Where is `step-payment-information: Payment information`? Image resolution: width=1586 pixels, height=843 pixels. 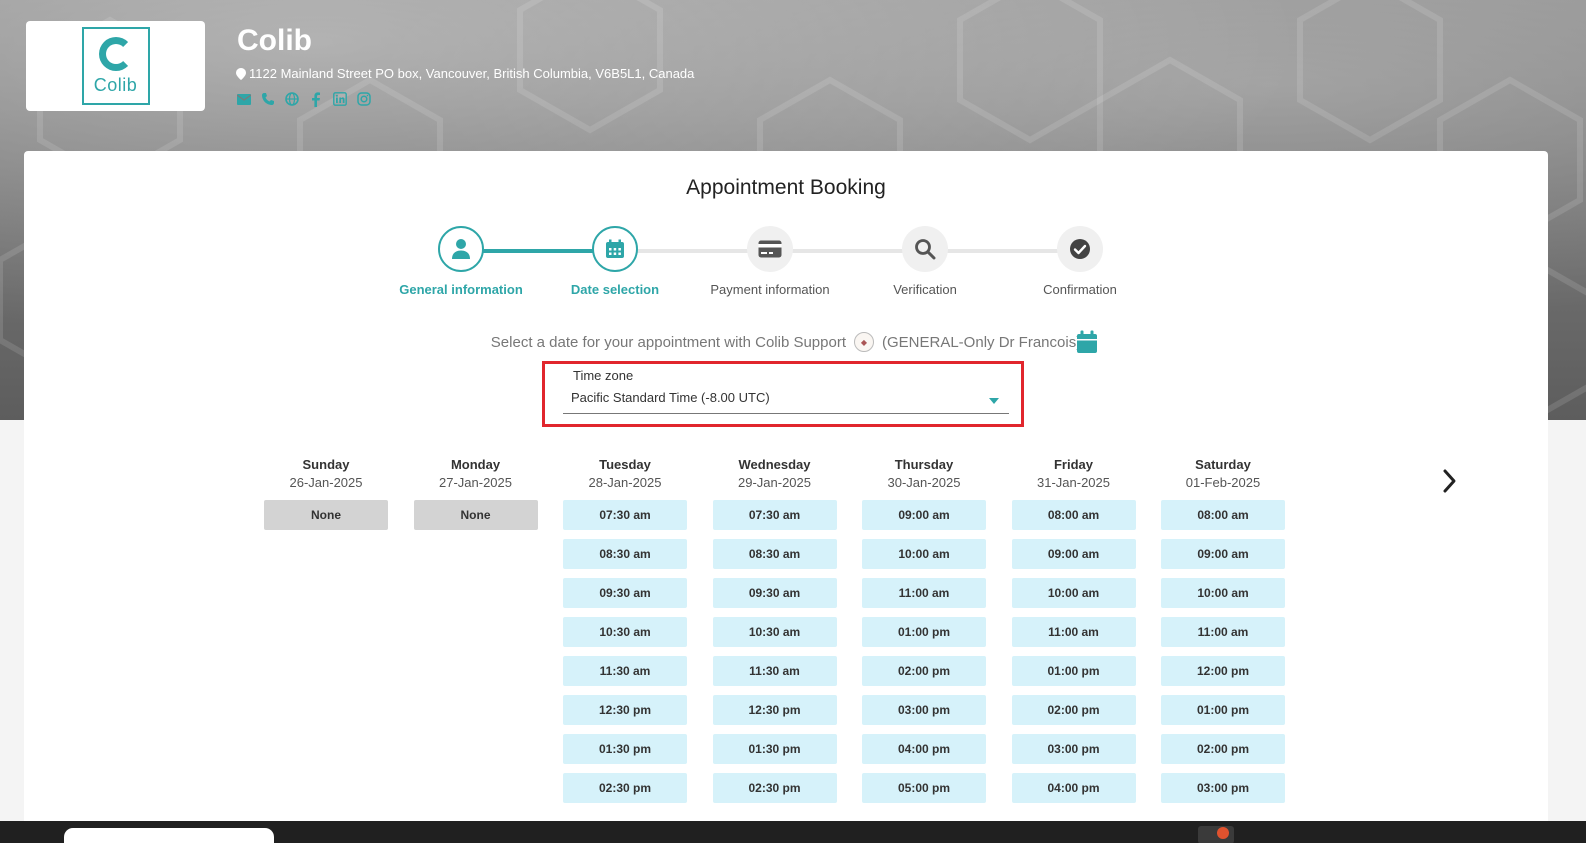 step-payment-information: Payment information is located at coordinates (770, 261).